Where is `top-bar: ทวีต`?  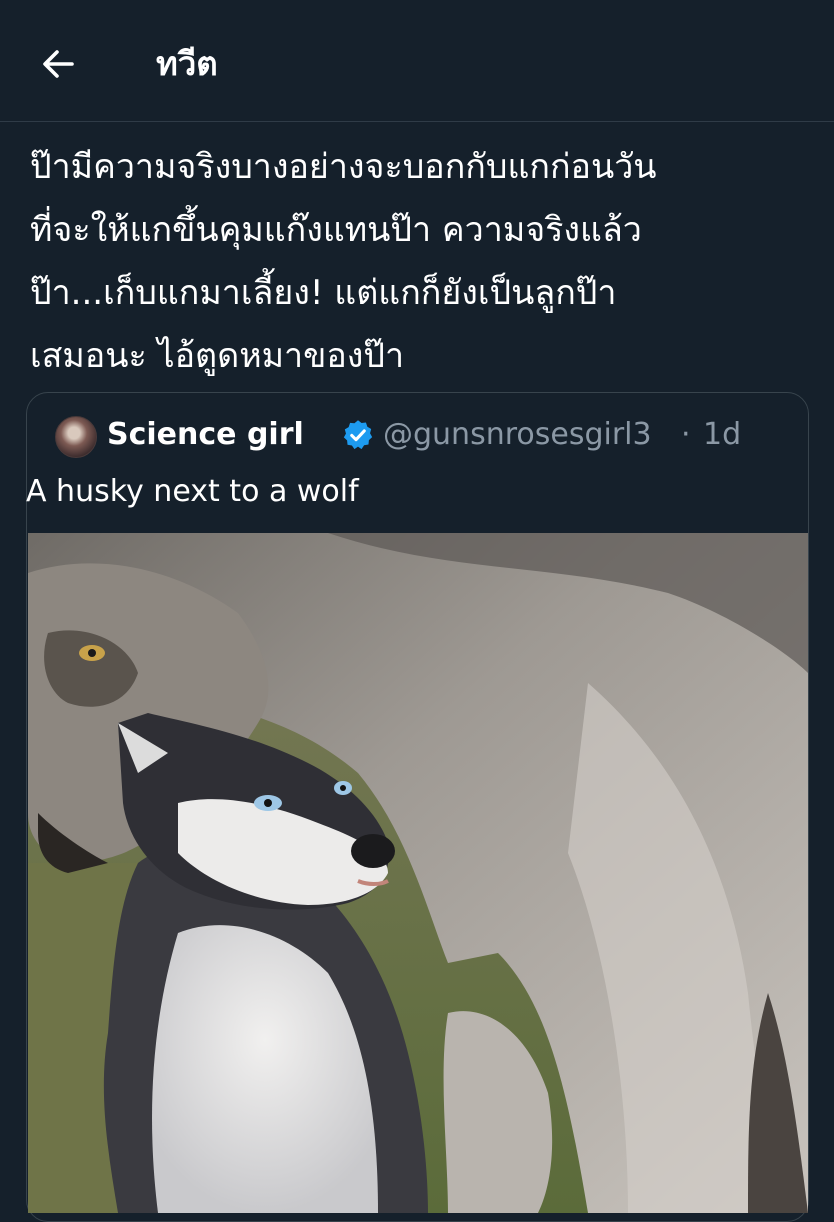
top-bar: ทวีต is located at coordinates (417, 61).